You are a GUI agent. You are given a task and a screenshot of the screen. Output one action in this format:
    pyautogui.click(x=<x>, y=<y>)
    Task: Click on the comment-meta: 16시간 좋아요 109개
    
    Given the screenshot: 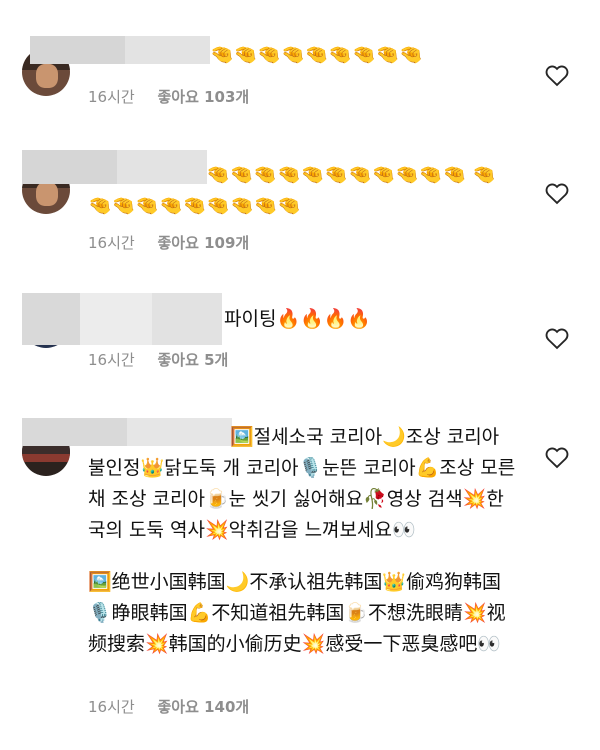 What is the action you would take?
    pyautogui.click(x=177, y=242)
    